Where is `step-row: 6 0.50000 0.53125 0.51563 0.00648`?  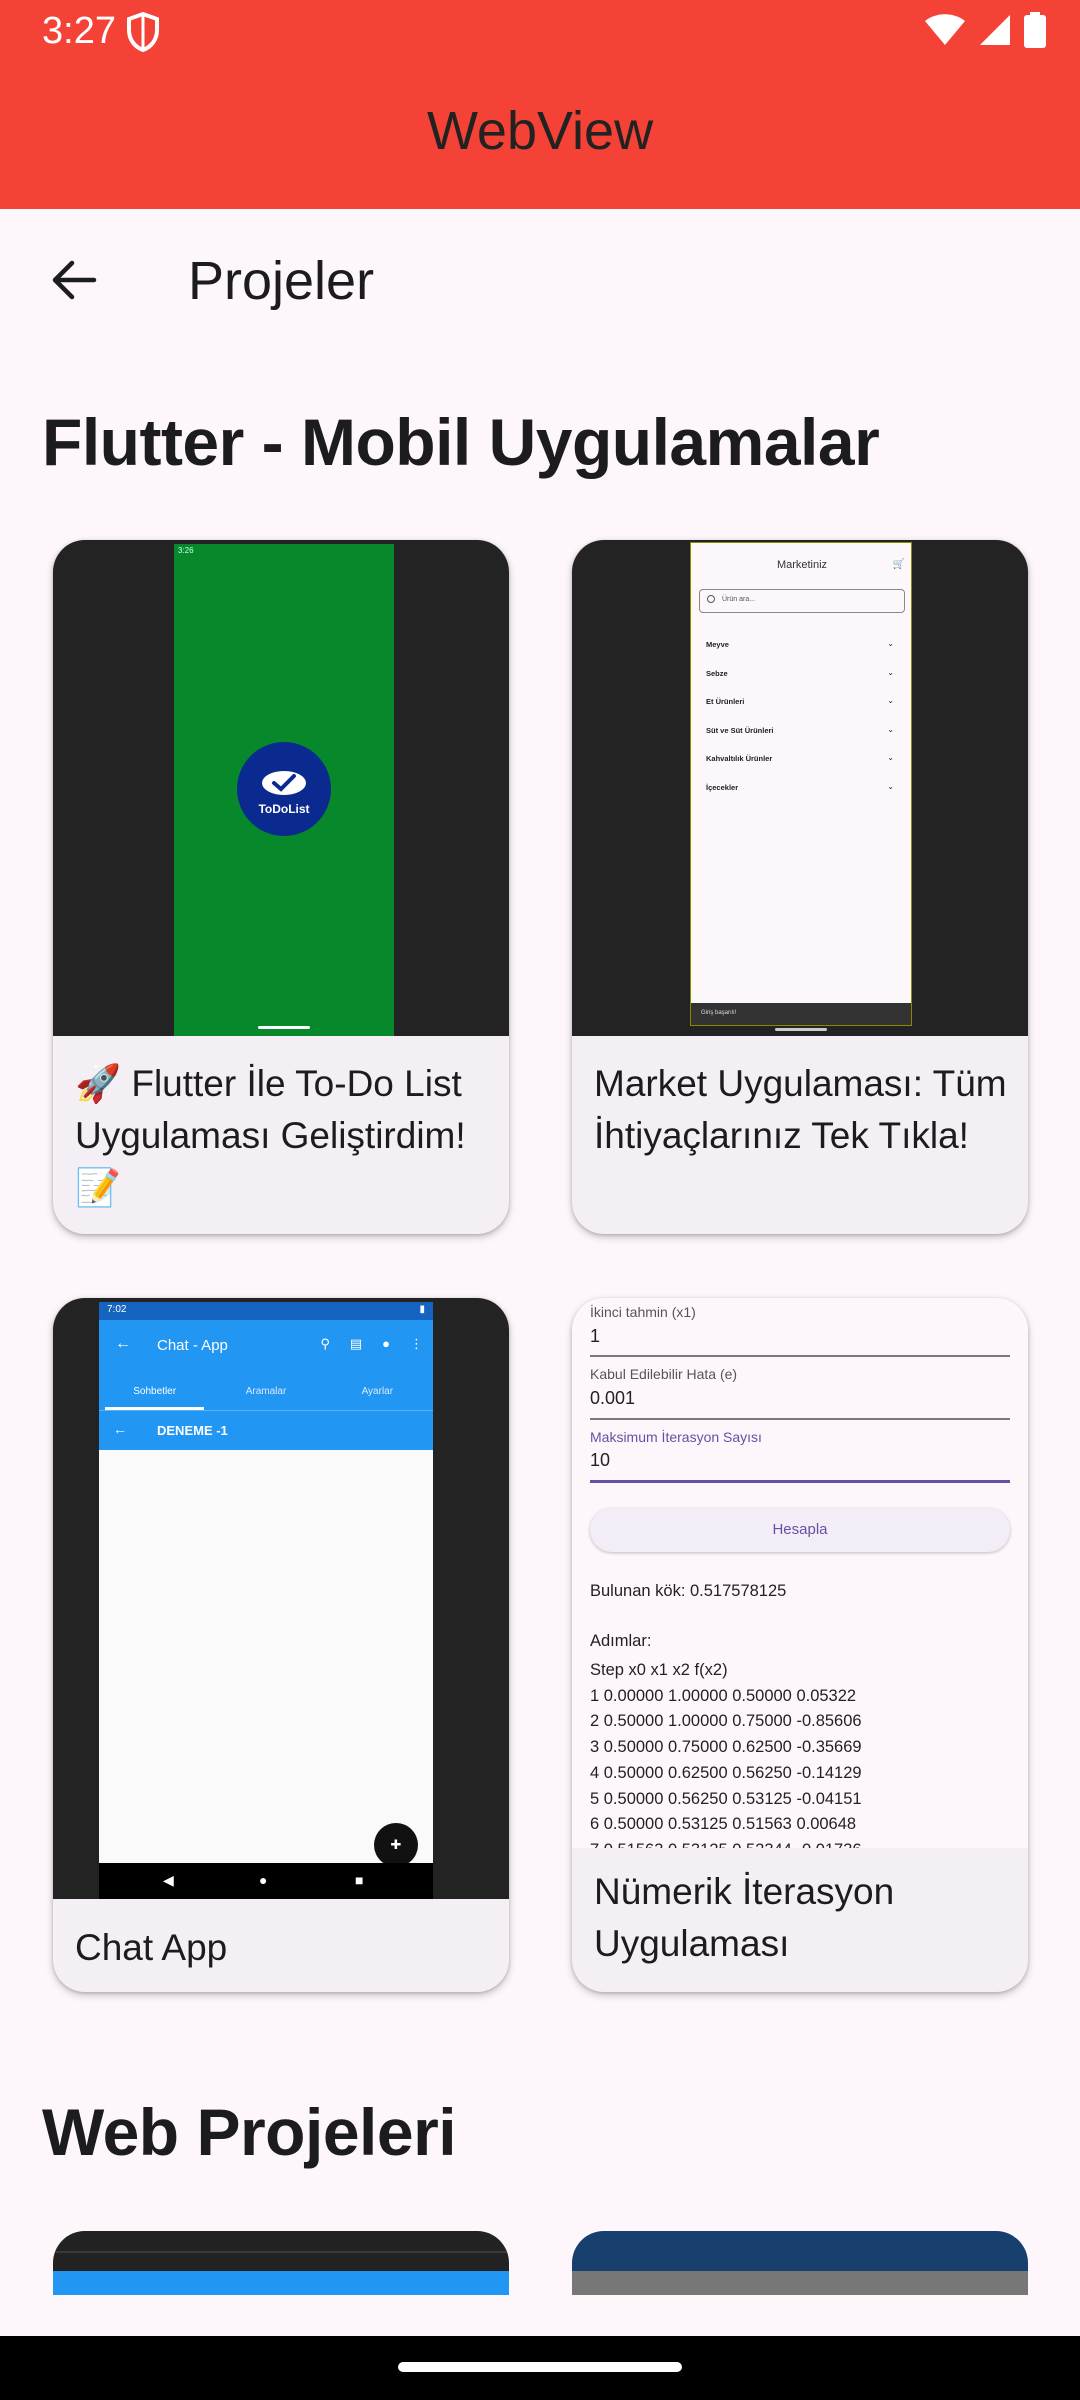 step-row: 6 0.50000 0.53125 0.51563 0.00648 is located at coordinates (723, 1824).